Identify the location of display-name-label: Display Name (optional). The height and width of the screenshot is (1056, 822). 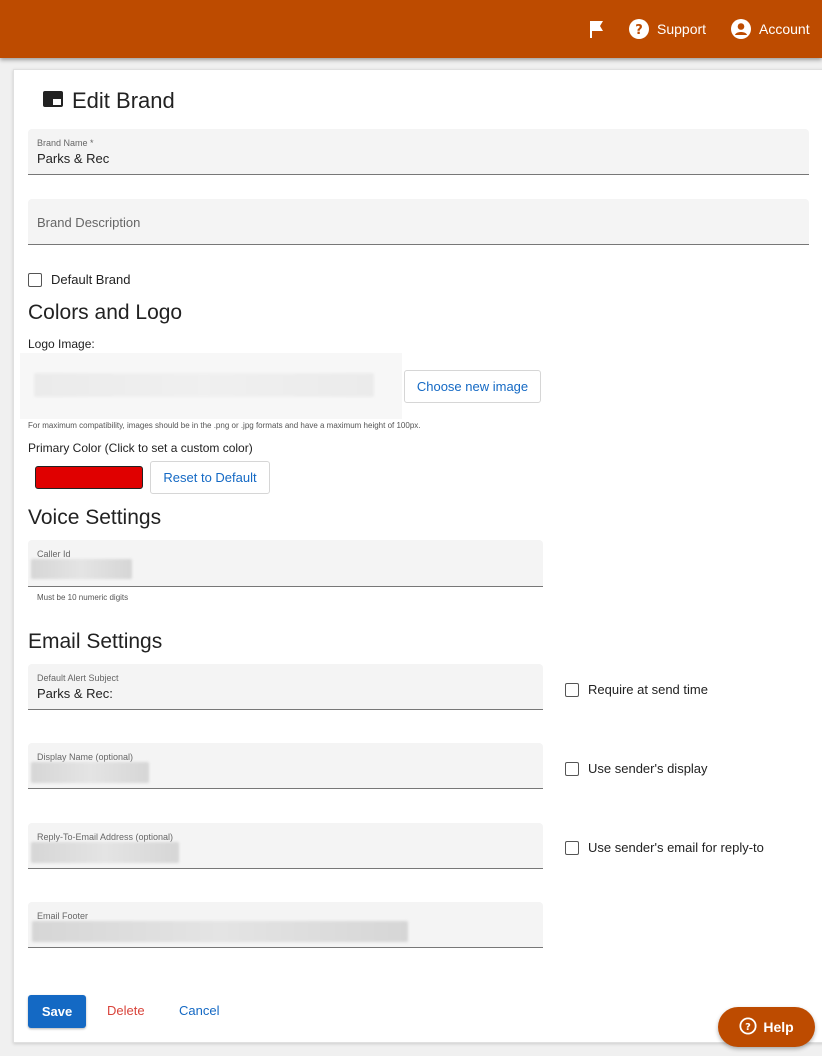
(85, 757).